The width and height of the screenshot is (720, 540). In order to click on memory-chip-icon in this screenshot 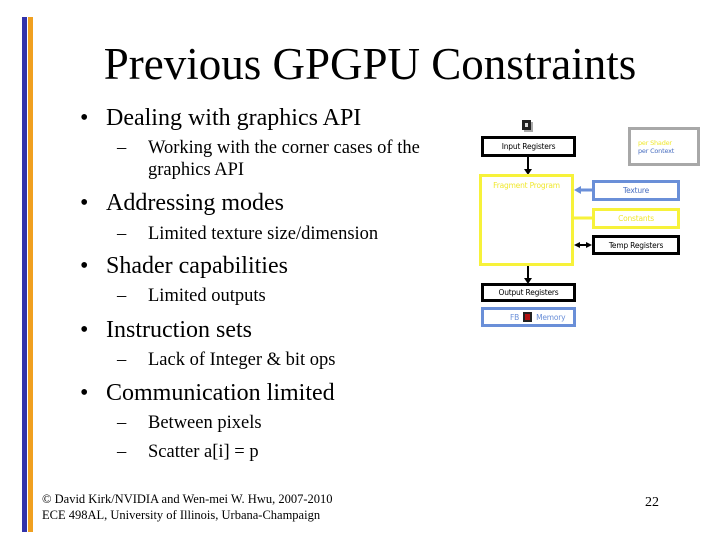, I will do `click(528, 317)`.